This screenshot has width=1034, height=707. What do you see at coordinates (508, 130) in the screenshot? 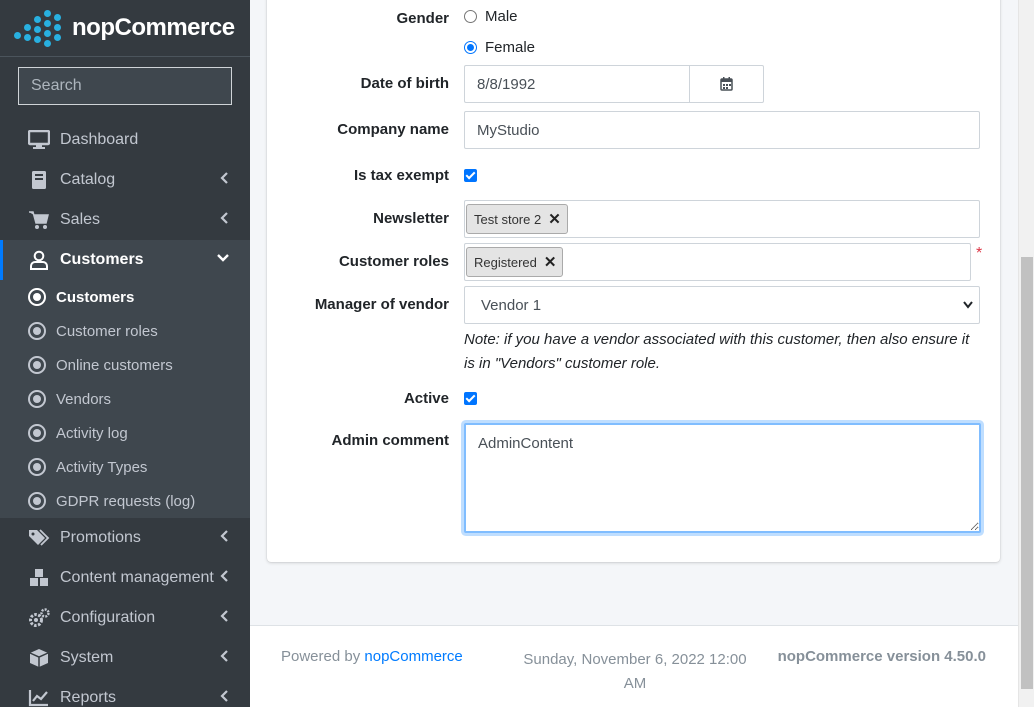
I see `company-value: MyStudio` at bounding box center [508, 130].